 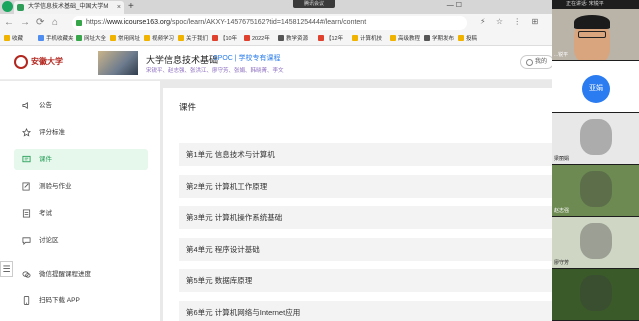 What do you see at coordinates (20, 7) in the screenshot?
I see `site-favicon-icon` at bounding box center [20, 7].